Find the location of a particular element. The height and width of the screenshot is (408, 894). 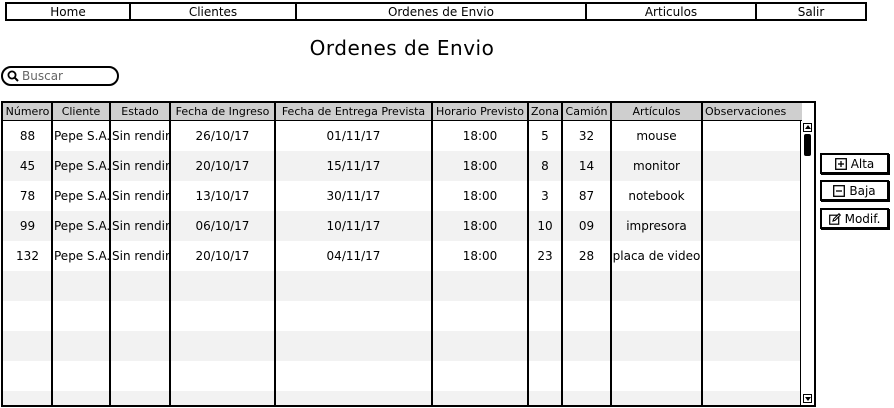

cell-numero: 78 is located at coordinates (27, 196).